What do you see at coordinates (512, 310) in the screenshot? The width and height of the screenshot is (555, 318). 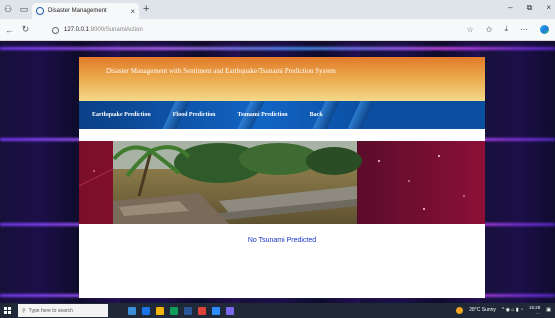 I see `tray-icons: ^ ◉ ⌂ ▮ ◔` at bounding box center [512, 310].